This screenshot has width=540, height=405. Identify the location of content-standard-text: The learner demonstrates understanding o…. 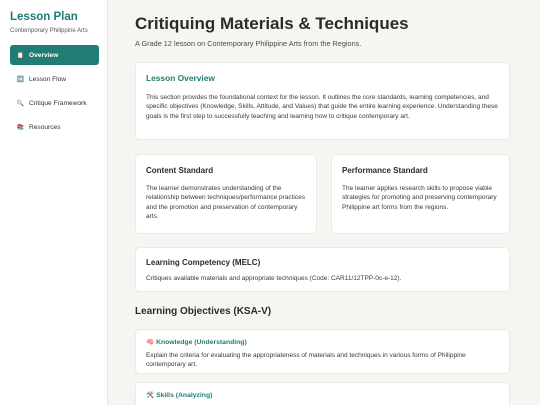
(225, 203).